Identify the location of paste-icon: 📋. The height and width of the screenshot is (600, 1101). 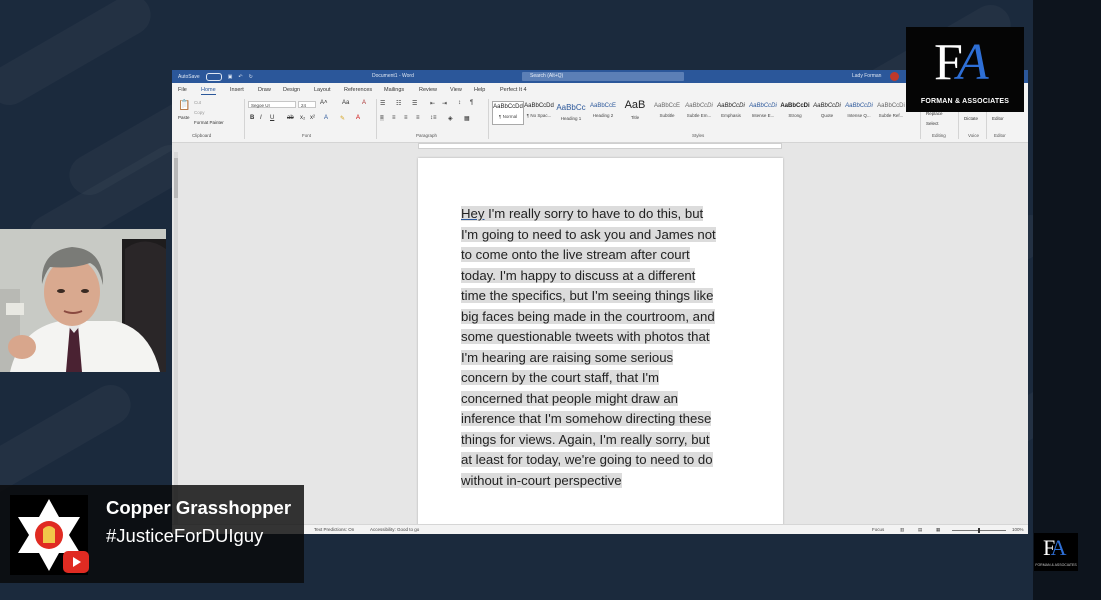
(184, 105).